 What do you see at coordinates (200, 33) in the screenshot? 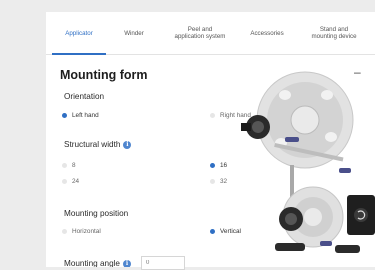
I see `tab-peel-and-application-system: Peel and application system` at bounding box center [200, 33].